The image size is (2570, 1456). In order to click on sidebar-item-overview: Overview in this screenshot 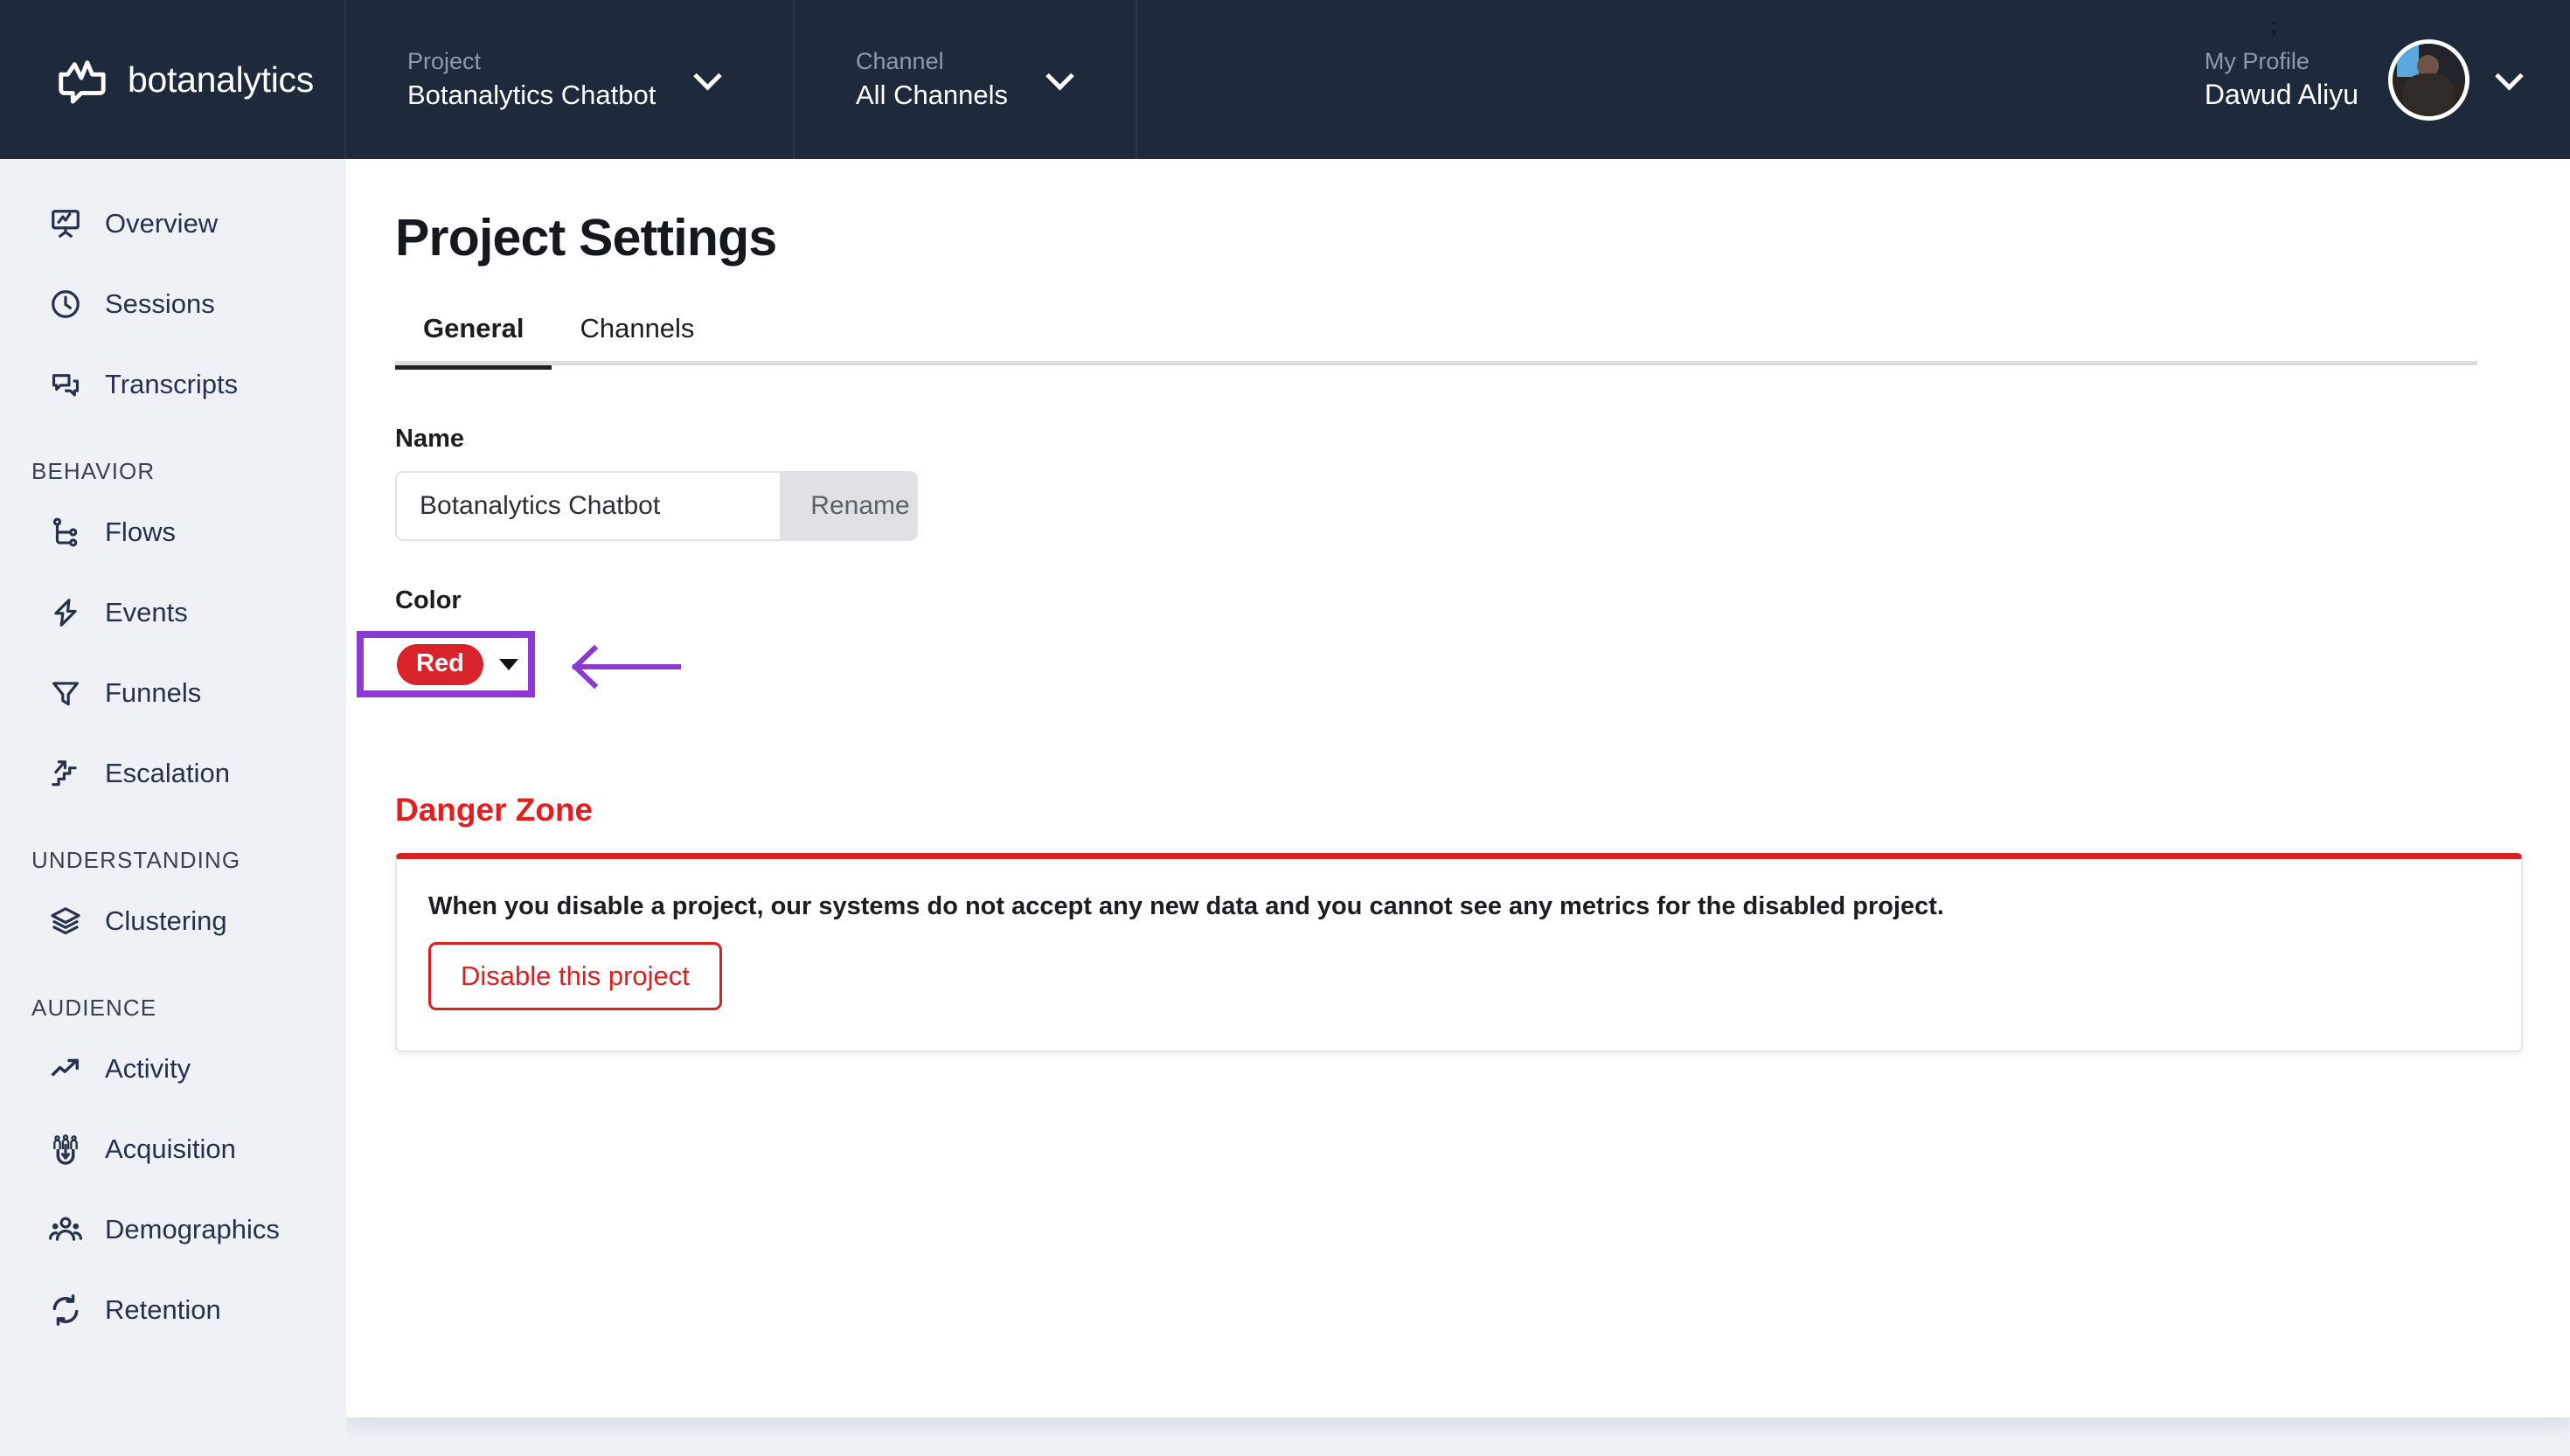, I will do `click(173, 224)`.